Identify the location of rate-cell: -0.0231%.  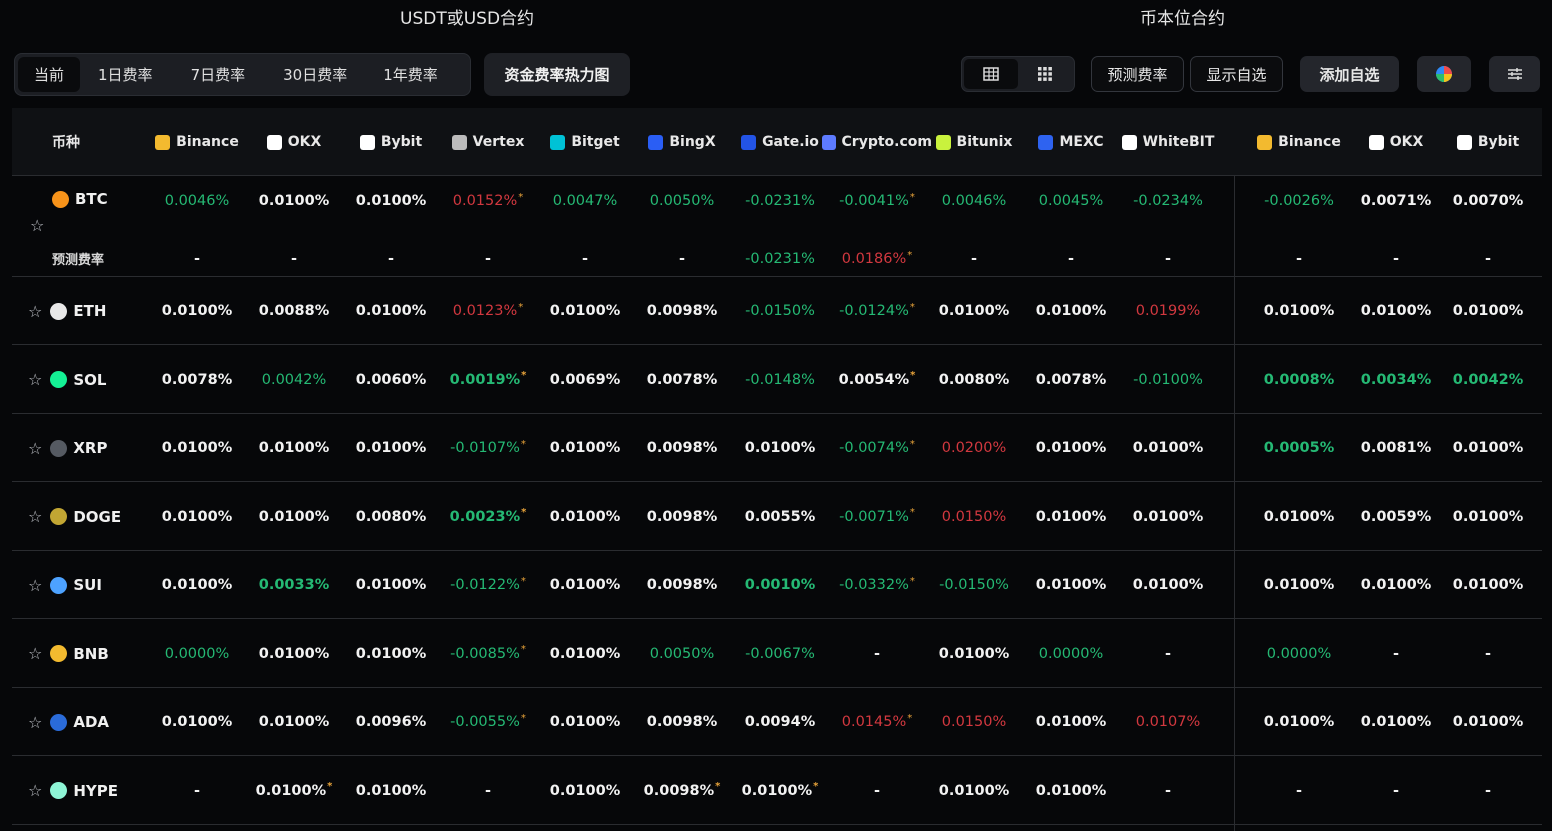
(780, 201).